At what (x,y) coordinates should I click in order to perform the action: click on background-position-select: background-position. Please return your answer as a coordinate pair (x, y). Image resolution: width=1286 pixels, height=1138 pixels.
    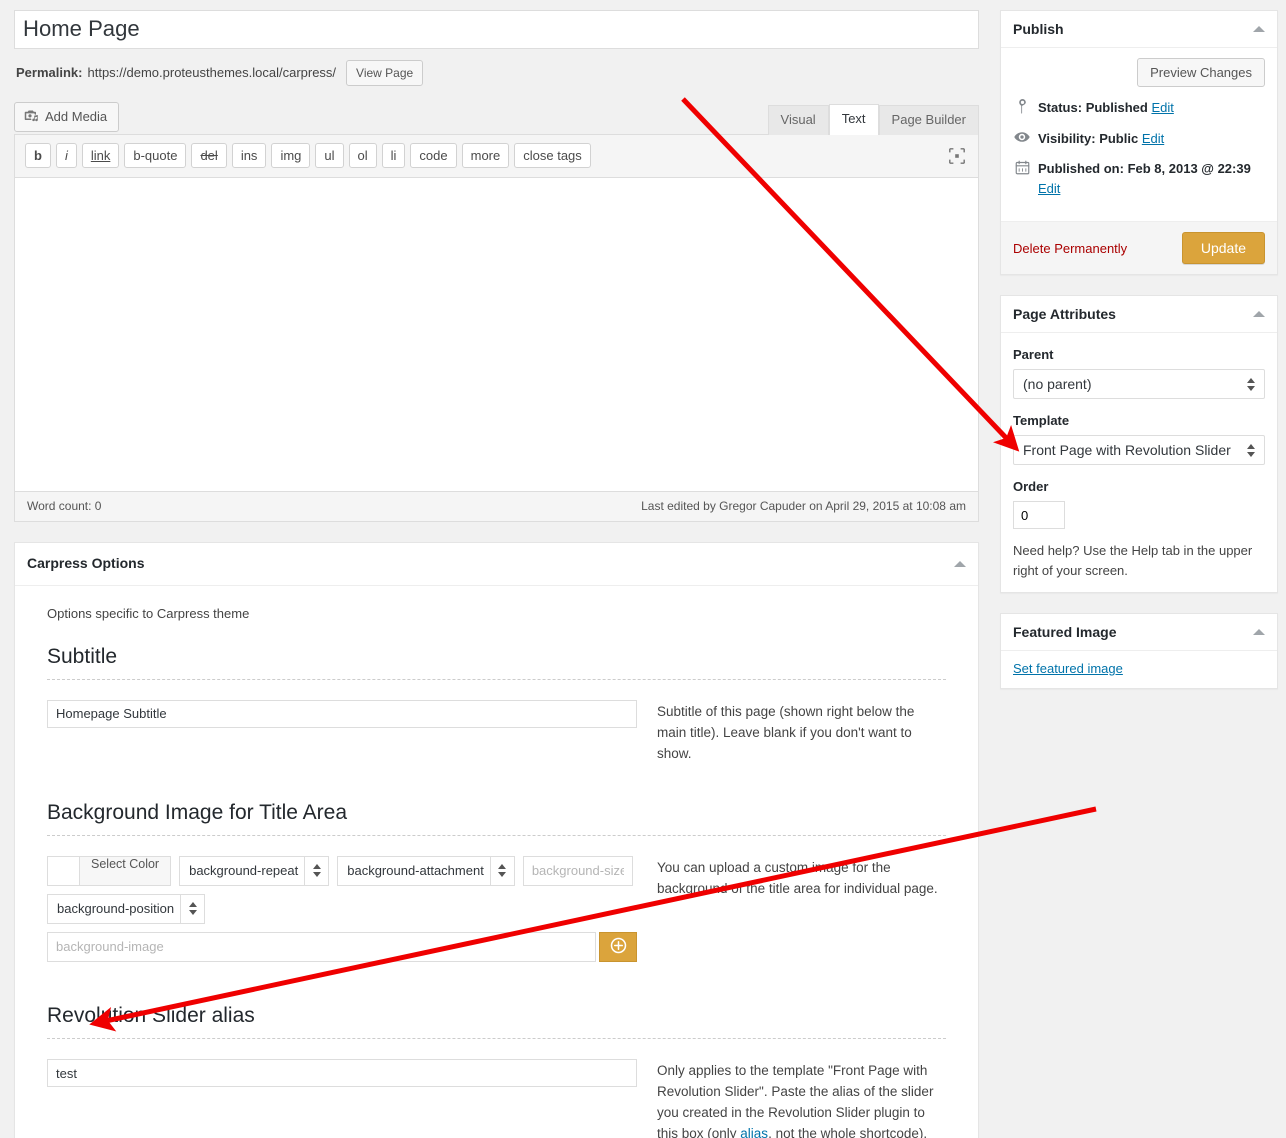
    Looking at the image, I should click on (126, 908).